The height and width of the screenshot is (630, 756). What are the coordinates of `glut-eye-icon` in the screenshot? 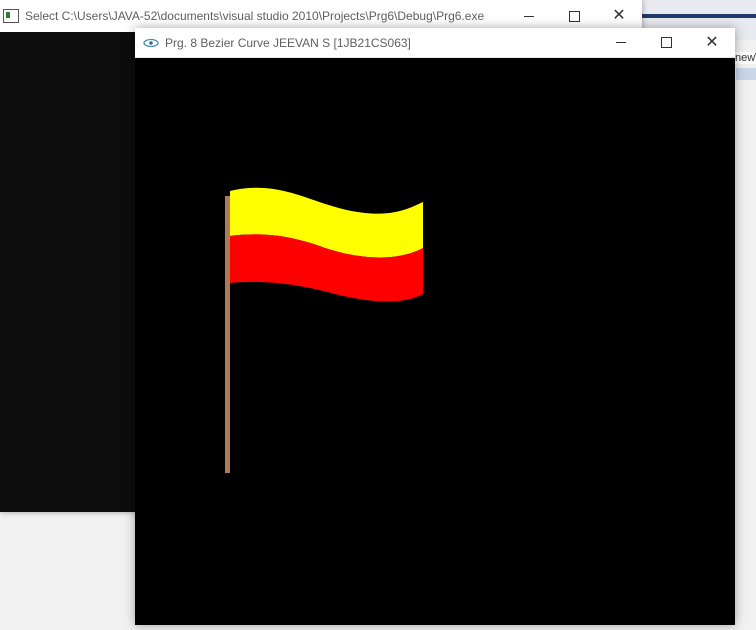 It's located at (151, 42).